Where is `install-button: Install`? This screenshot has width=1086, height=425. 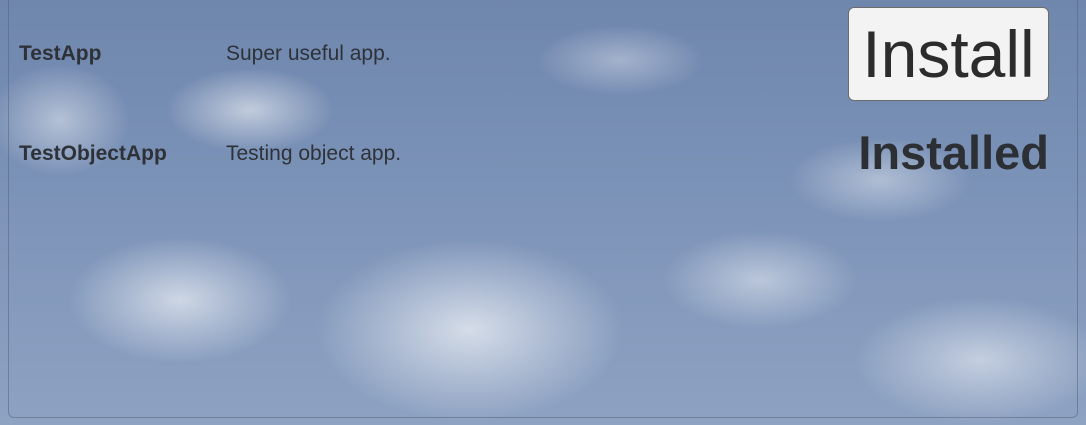
install-button: Install is located at coordinates (948, 54).